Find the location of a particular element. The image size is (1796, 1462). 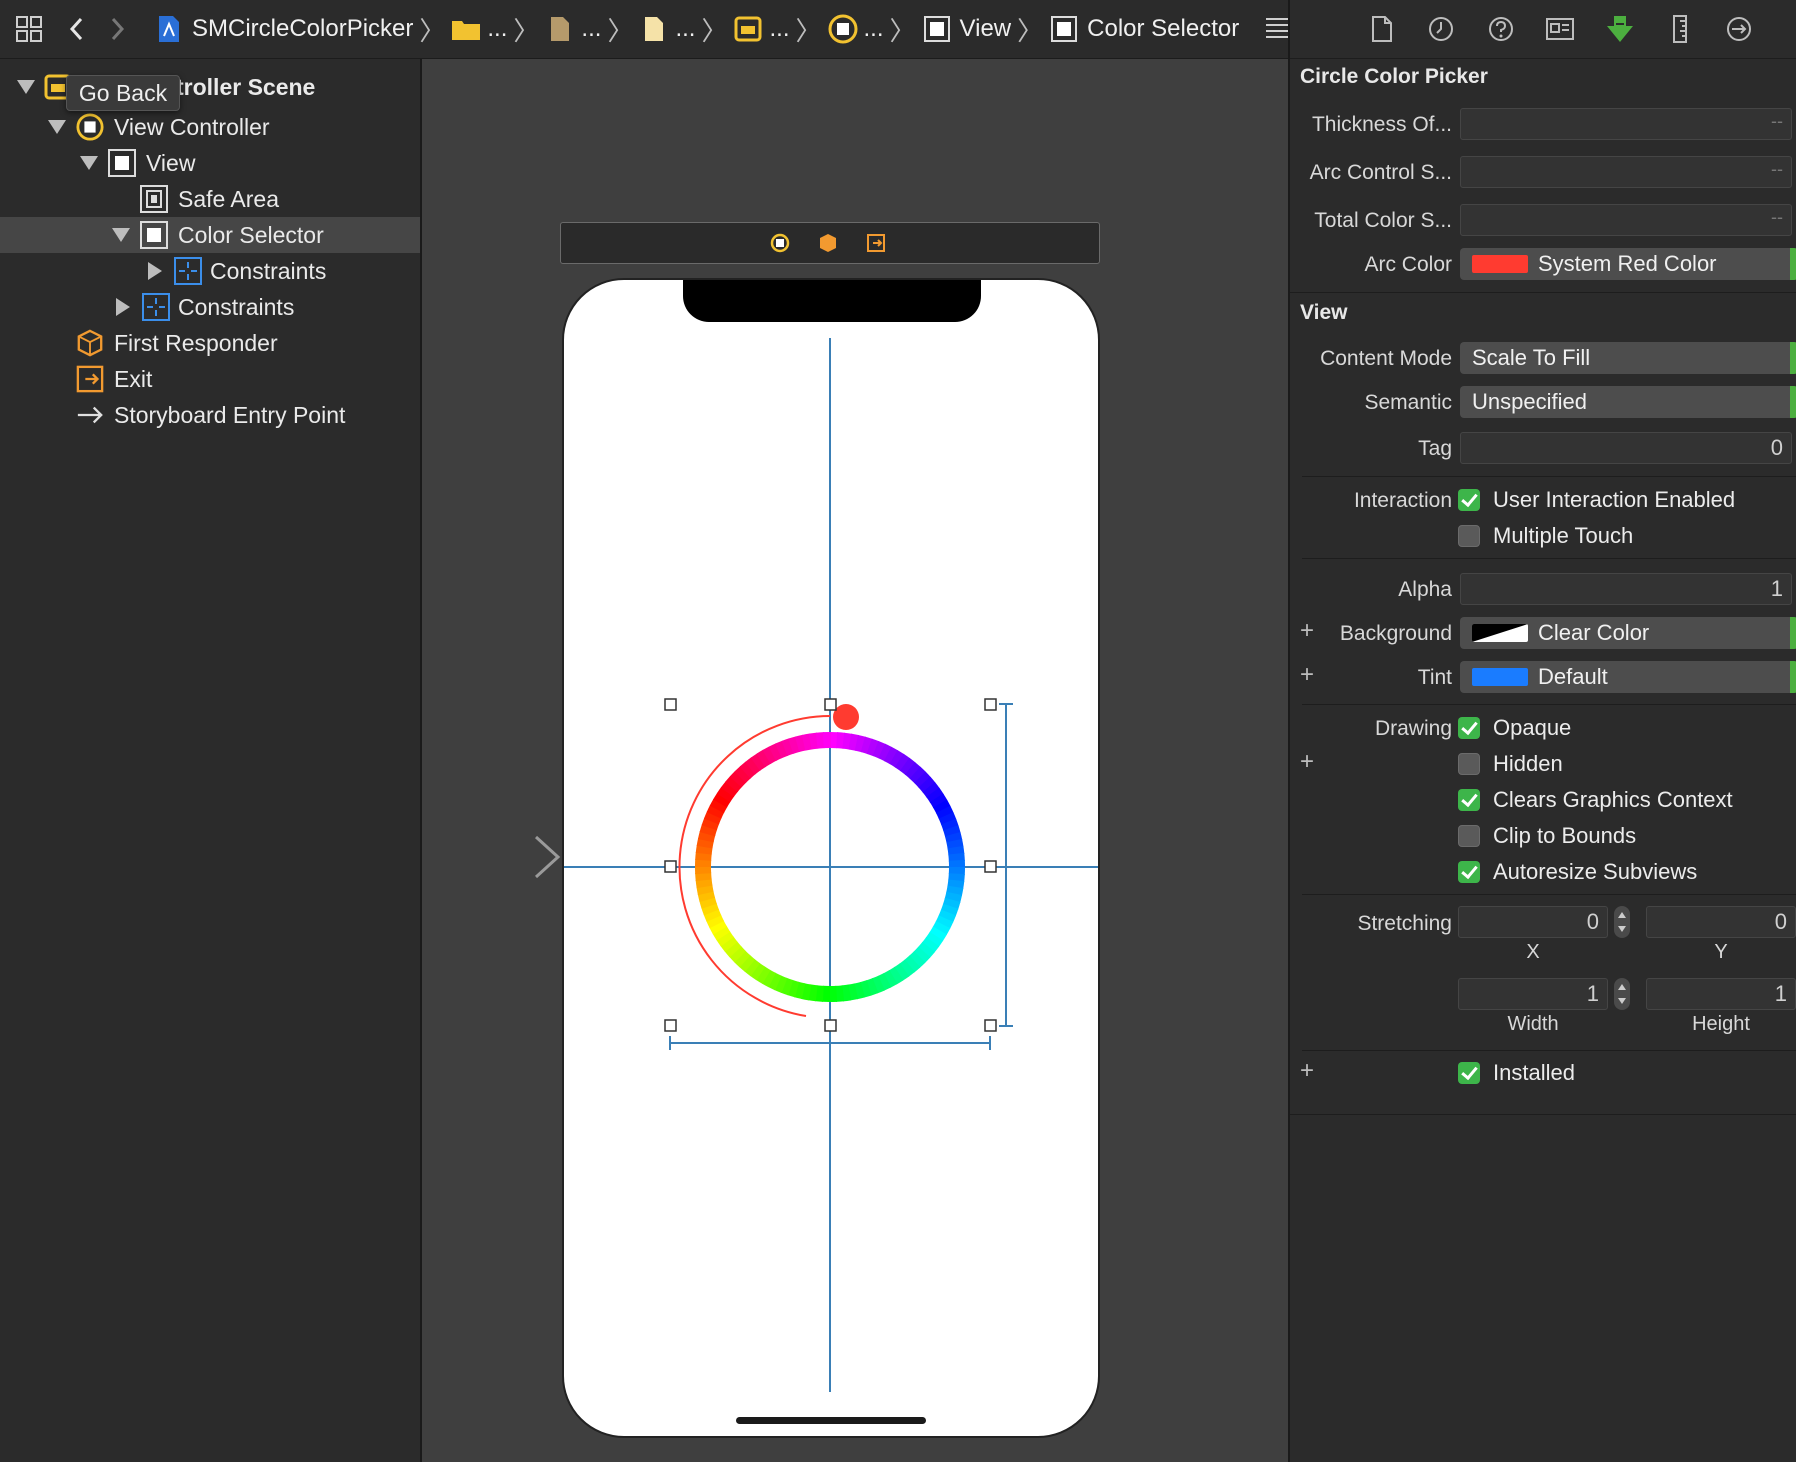

stretch-y-field: 0 is located at coordinates (1721, 922).